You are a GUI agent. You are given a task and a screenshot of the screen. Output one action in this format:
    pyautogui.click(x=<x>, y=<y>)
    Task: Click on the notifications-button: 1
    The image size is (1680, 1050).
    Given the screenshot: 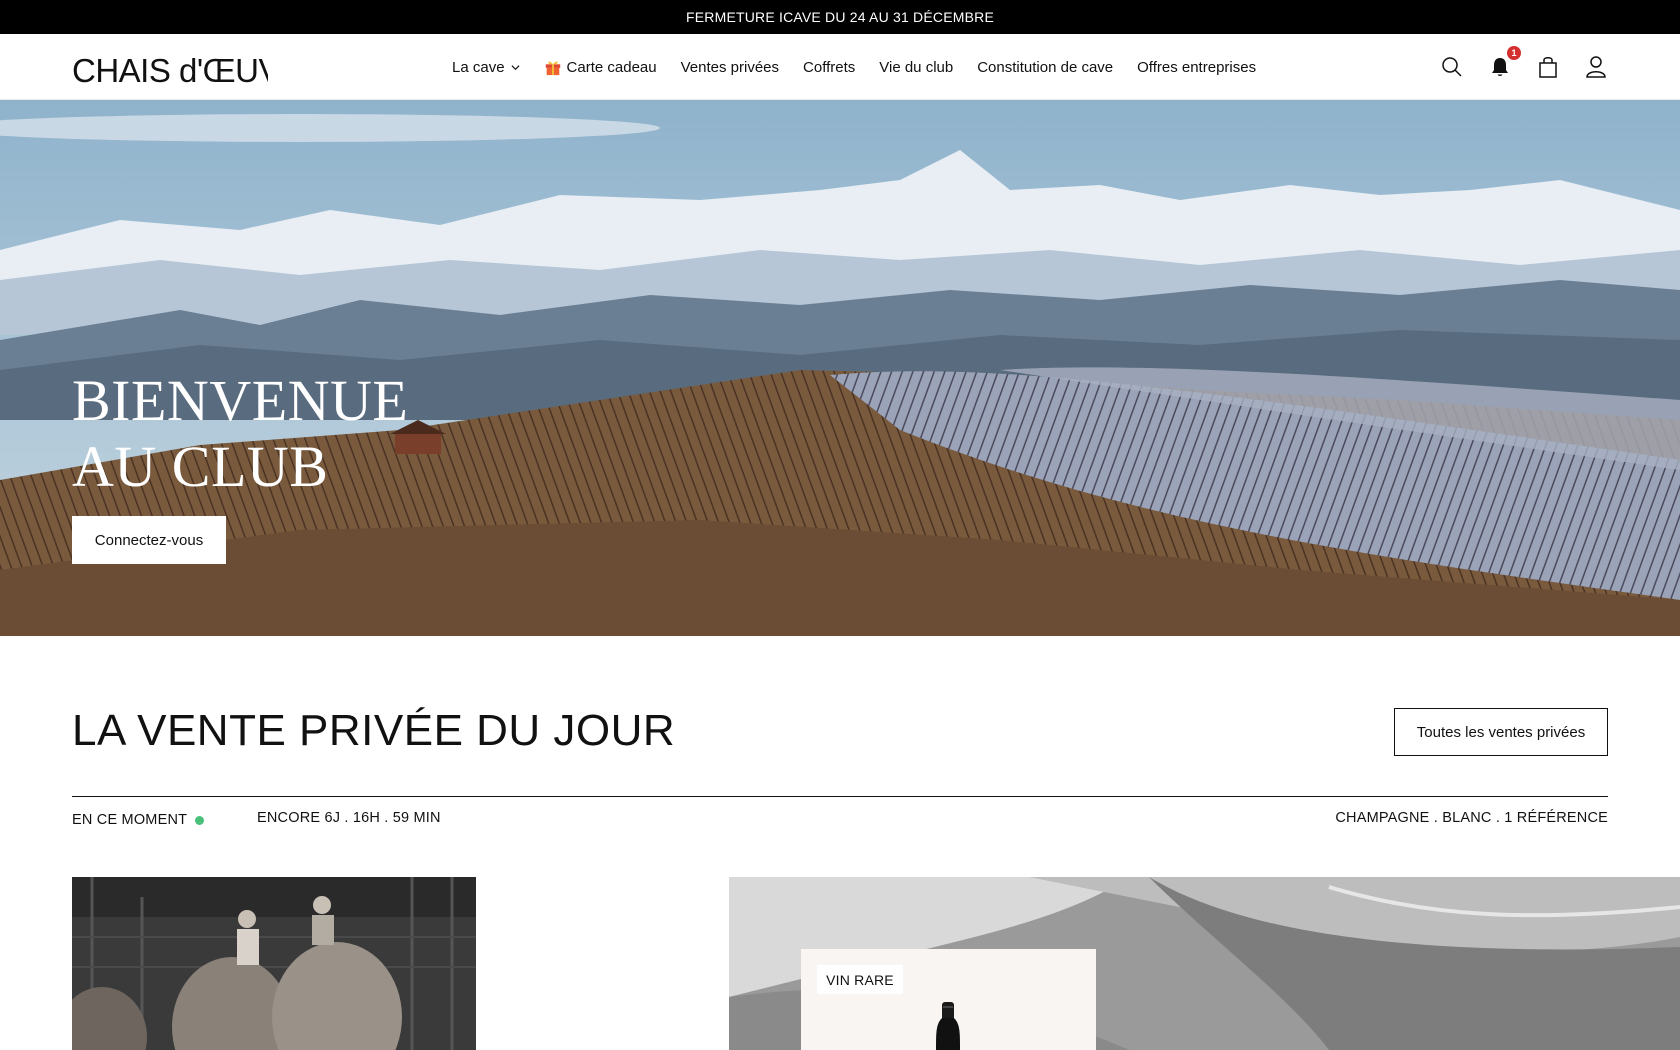 What is the action you would take?
    pyautogui.click(x=1504, y=62)
    